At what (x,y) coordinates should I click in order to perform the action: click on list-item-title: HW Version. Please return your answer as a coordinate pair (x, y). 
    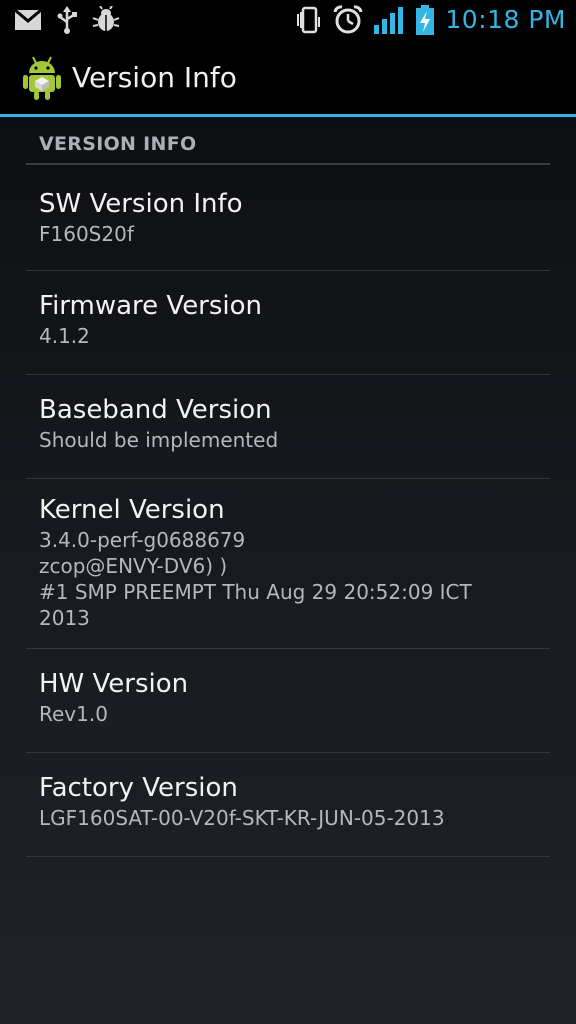
    Looking at the image, I should click on (114, 684).